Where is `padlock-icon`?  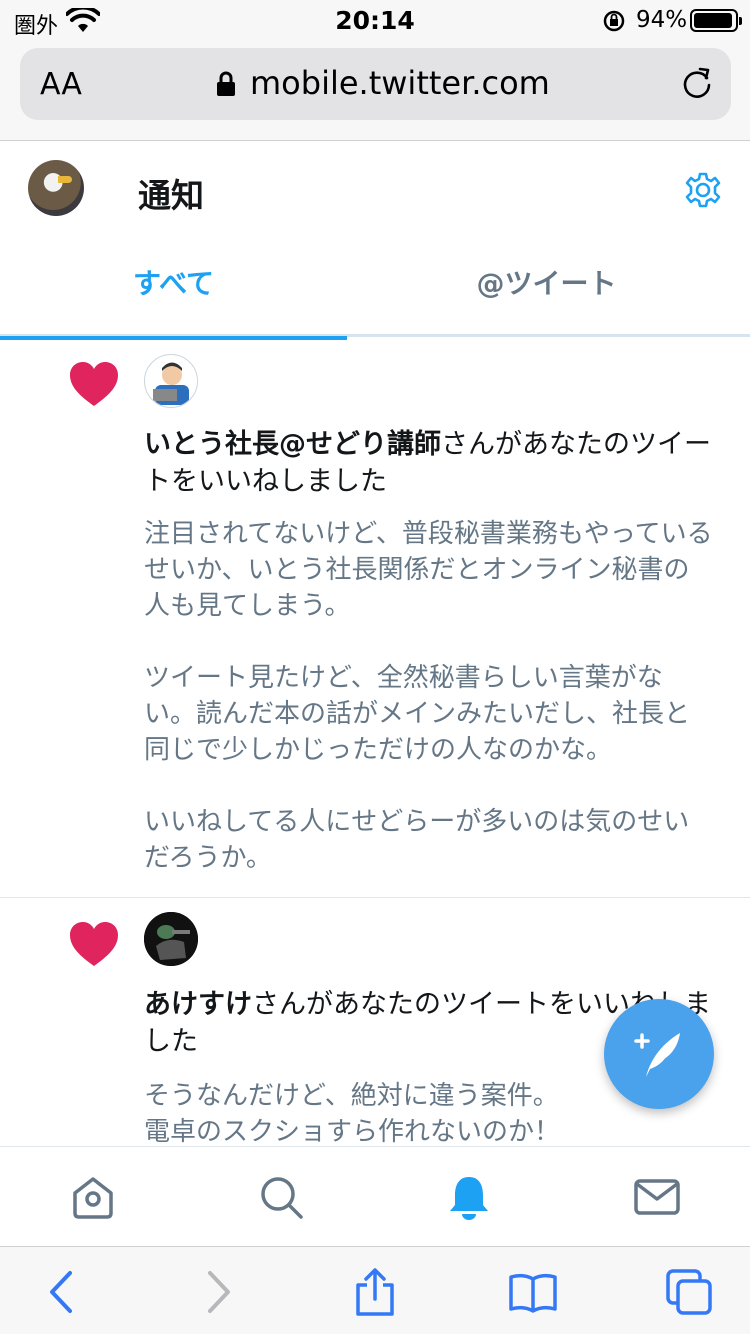
padlock-icon is located at coordinates (226, 83).